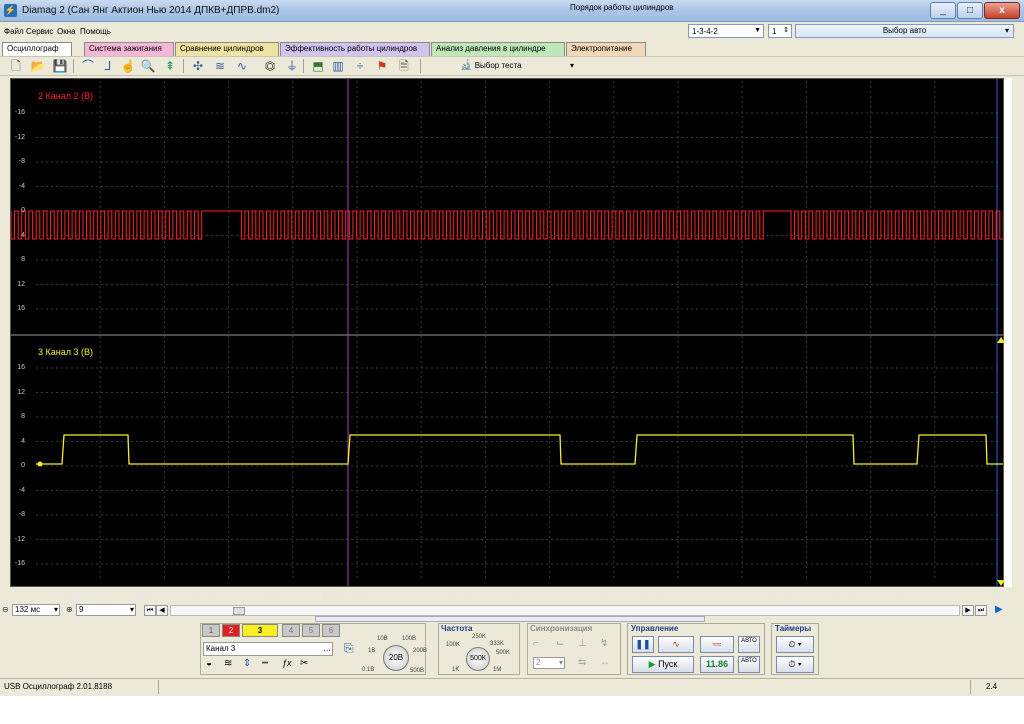 The width and height of the screenshot is (1024, 724). I want to click on y-tick-label: 16, so click(21, 367).